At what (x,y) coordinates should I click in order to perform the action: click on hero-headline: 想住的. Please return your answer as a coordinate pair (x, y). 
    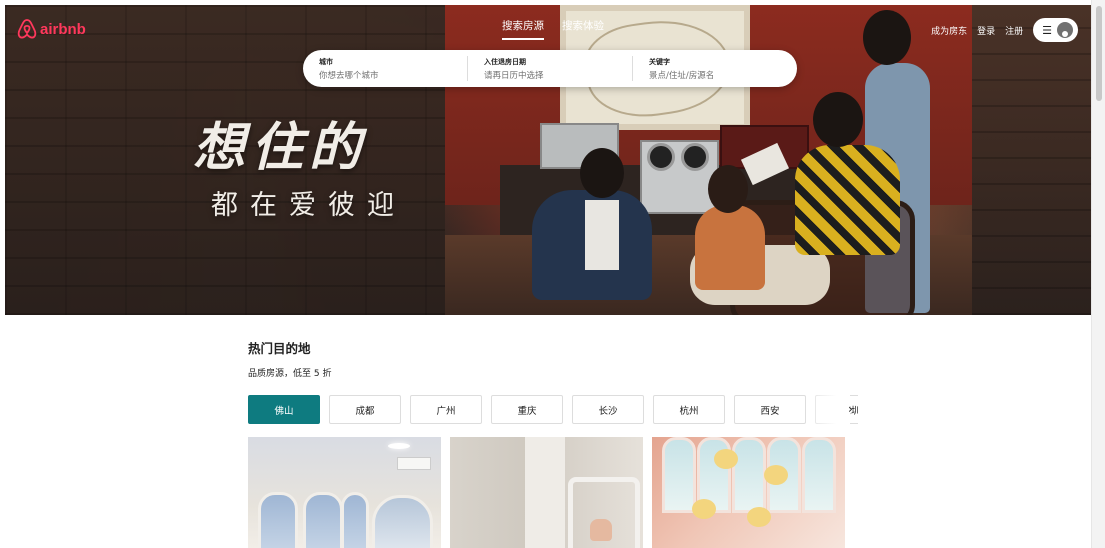
    Looking at the image, I should click on (280, 147).